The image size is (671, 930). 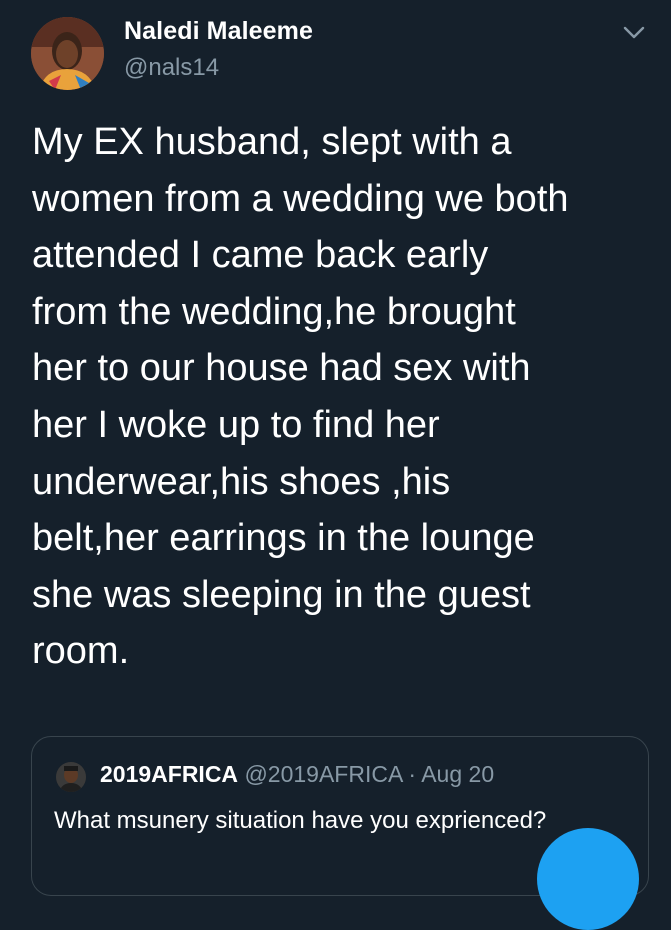 I want to click on quoted-date: Aug 20, so click(x=458, y=774).